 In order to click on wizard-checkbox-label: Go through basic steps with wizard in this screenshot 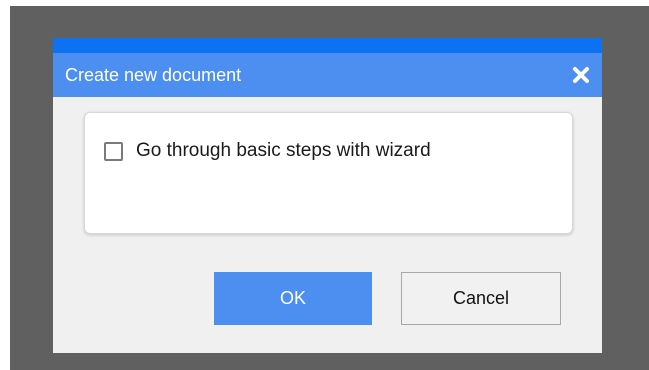, I will do `click(283, 151)`.